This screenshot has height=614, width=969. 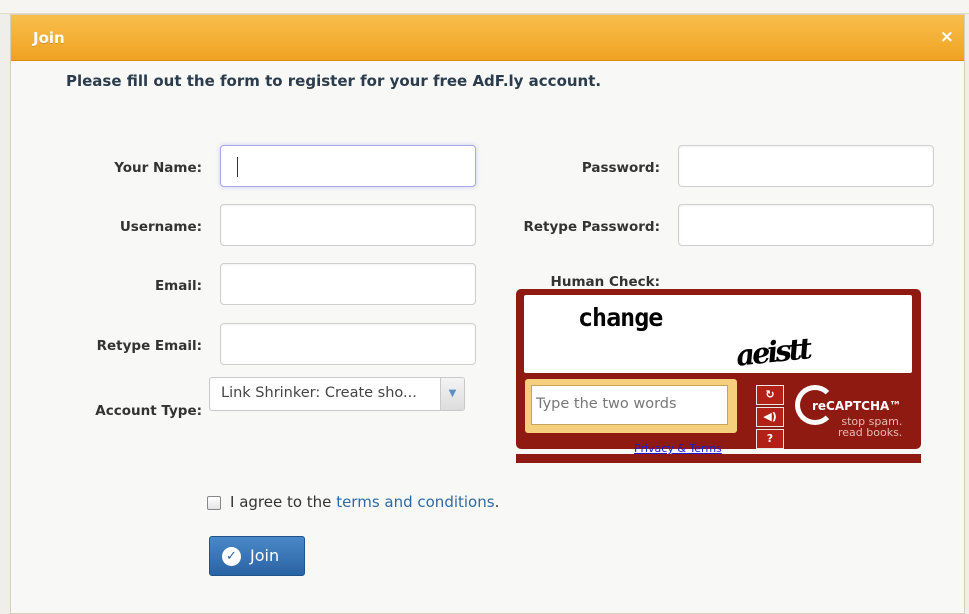 What do you see at coordinates (770, 439) in the screenshot?
I see `help-icon: ?` at bounding box center [770, 439].